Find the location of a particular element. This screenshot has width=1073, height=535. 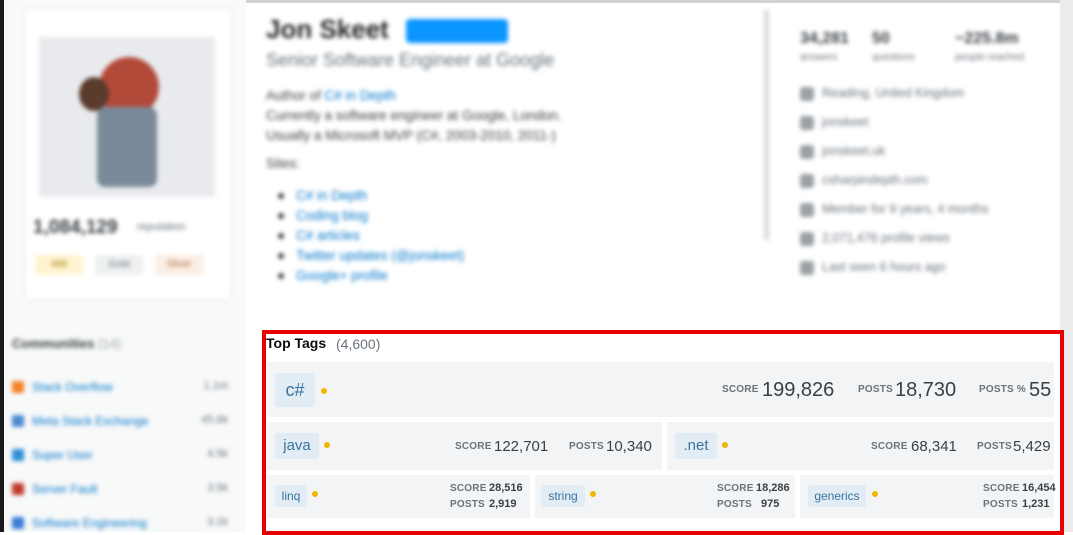

reached-count: ~225.8m is located at coordinates (987, 38).